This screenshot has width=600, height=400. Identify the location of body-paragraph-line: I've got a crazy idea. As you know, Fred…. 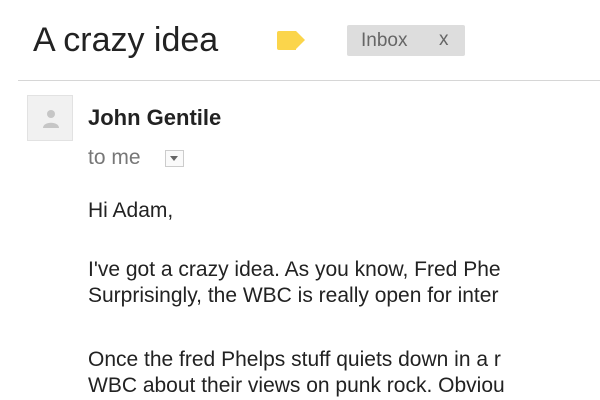
(294, 269).